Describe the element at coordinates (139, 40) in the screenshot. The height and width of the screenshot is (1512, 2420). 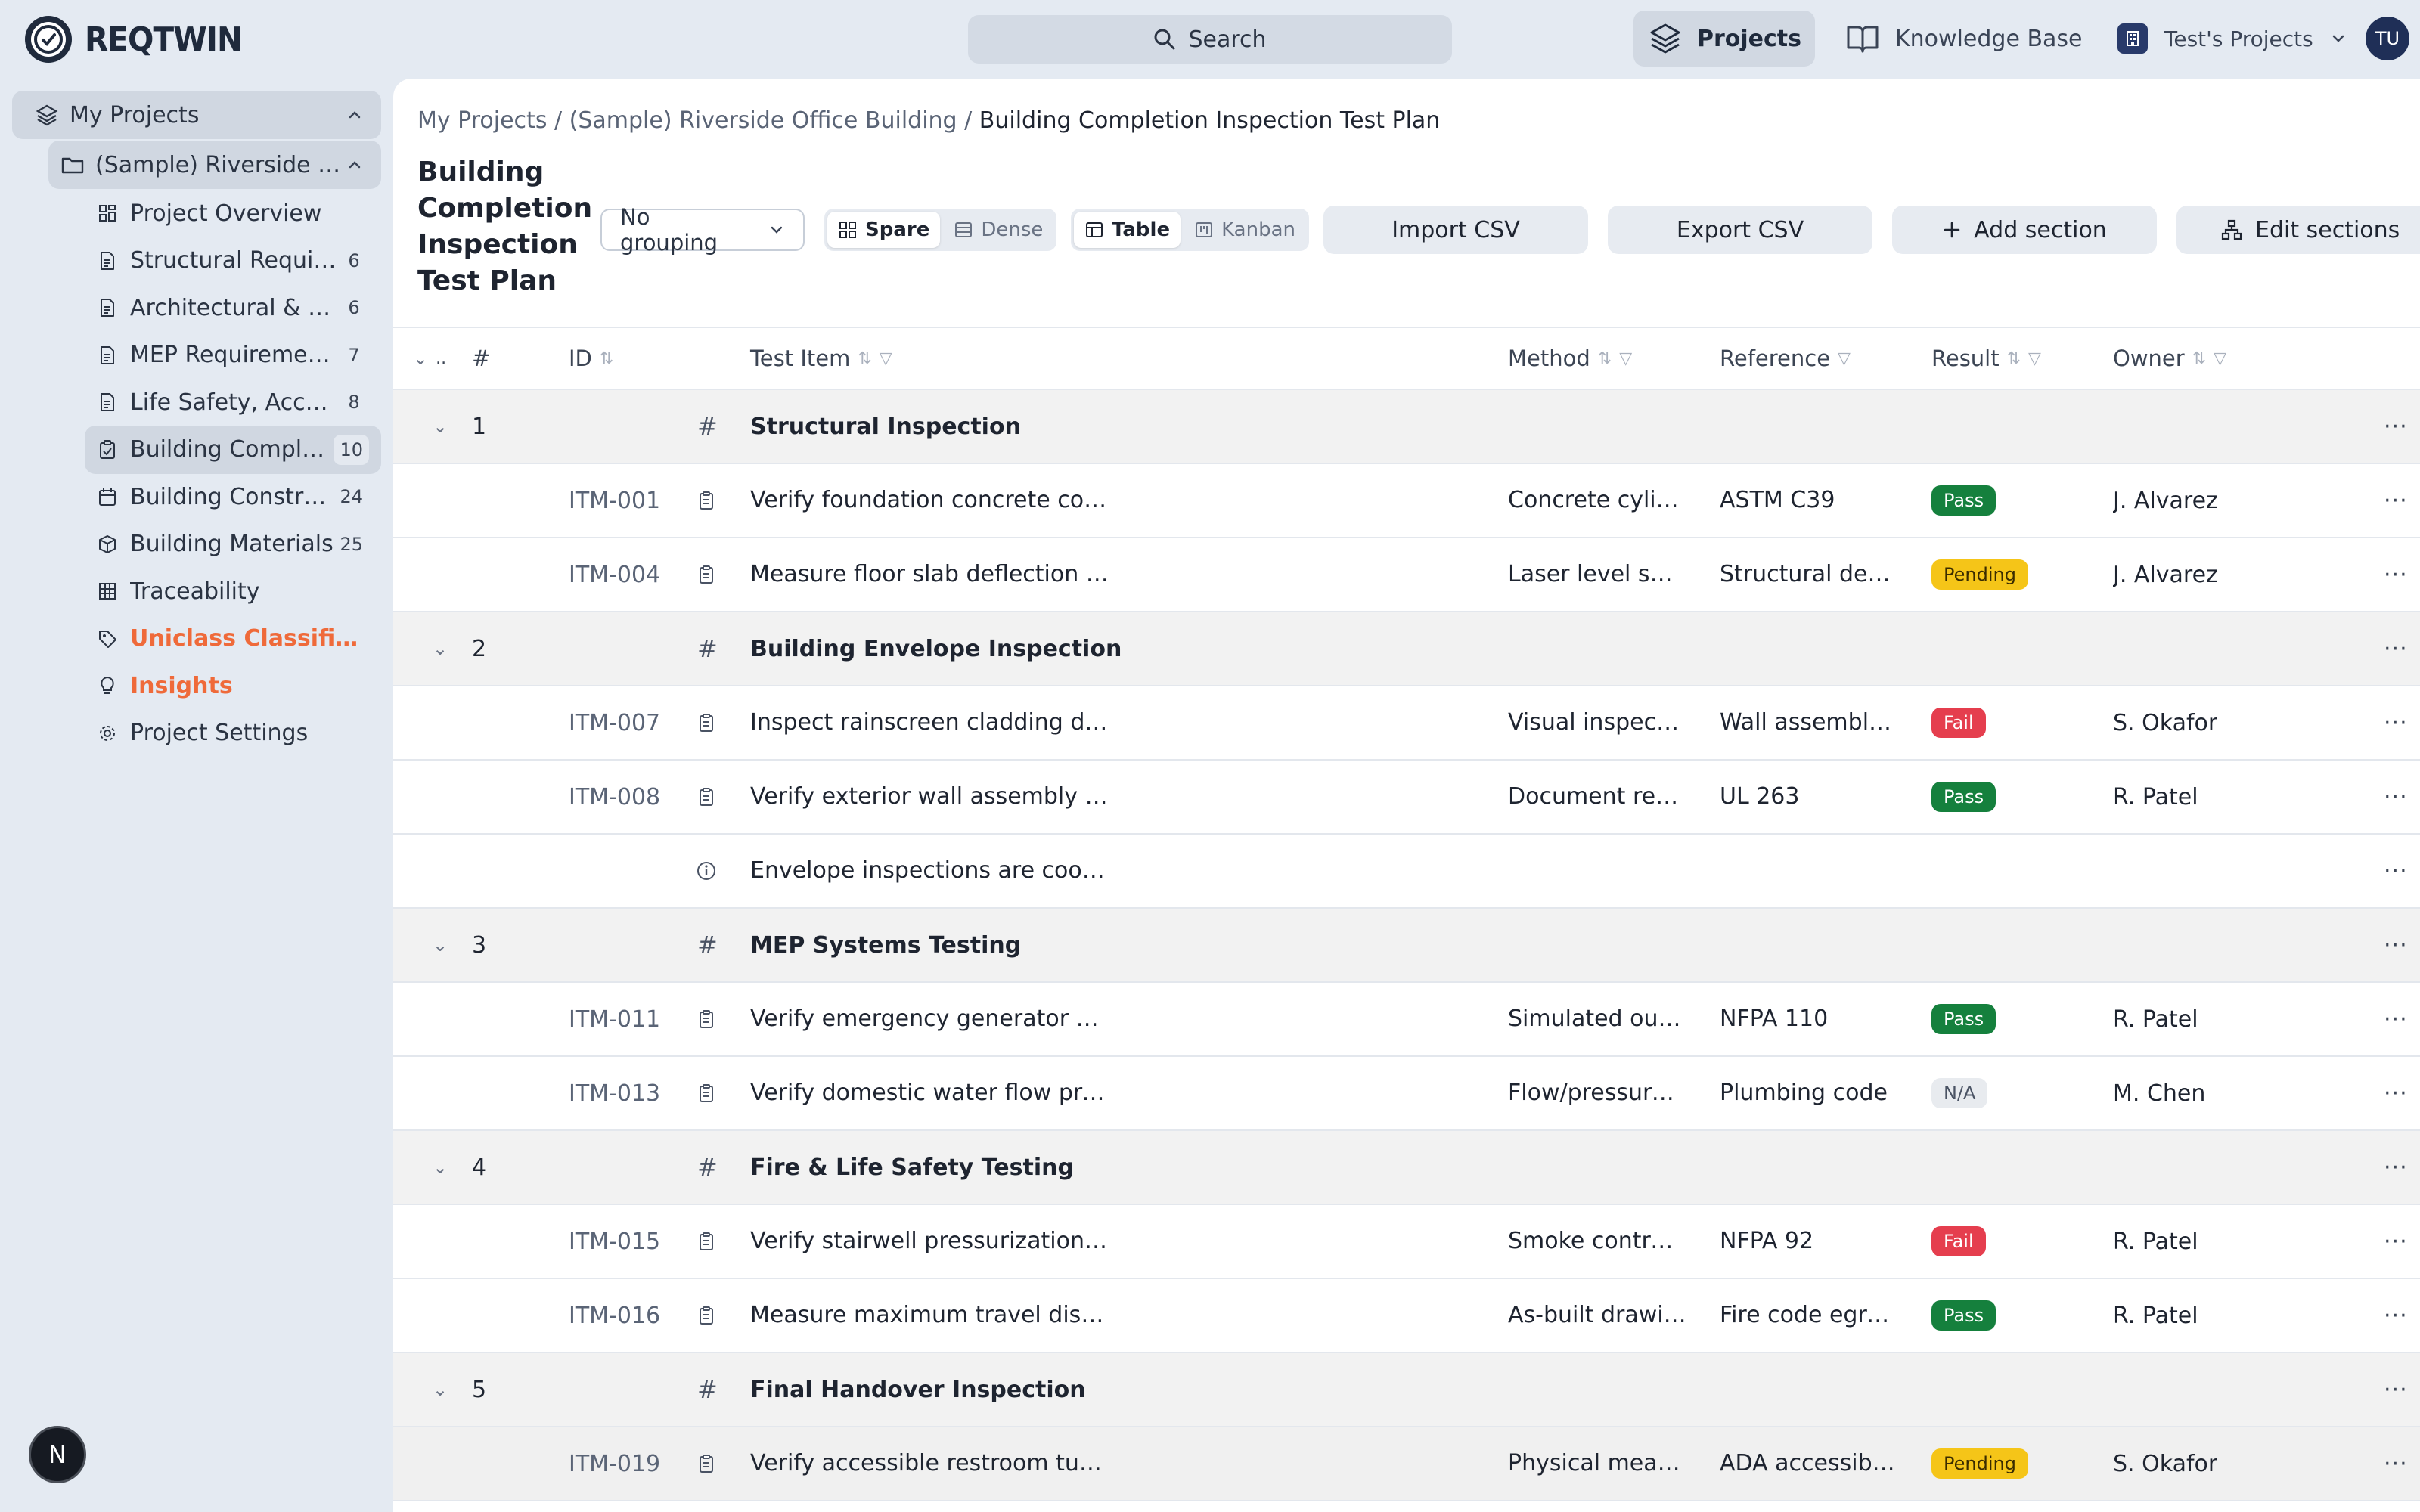
I see `app-logo: REQTWIN` at that location.